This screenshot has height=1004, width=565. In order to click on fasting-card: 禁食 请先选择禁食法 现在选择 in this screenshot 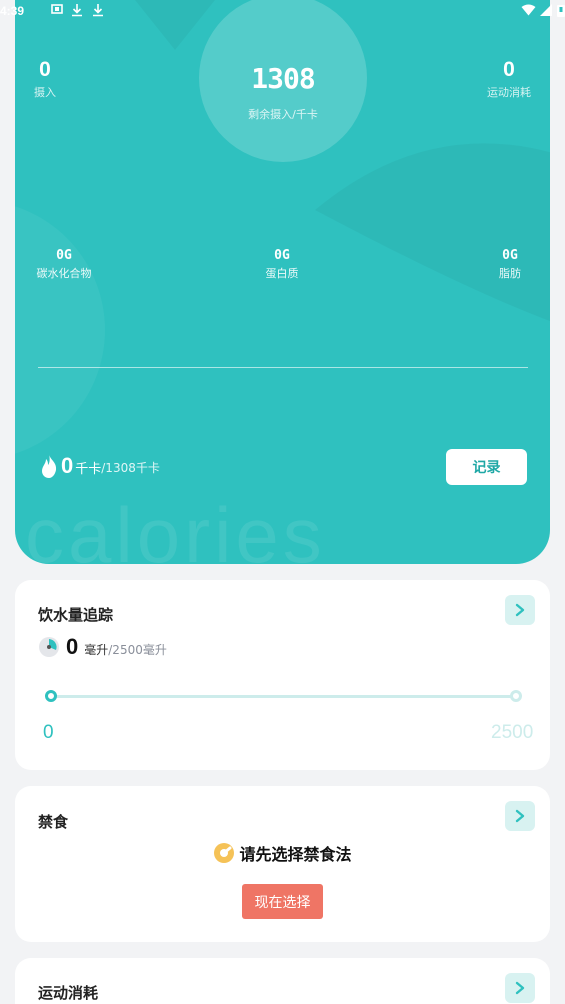, I will do `click(282, 864)`.